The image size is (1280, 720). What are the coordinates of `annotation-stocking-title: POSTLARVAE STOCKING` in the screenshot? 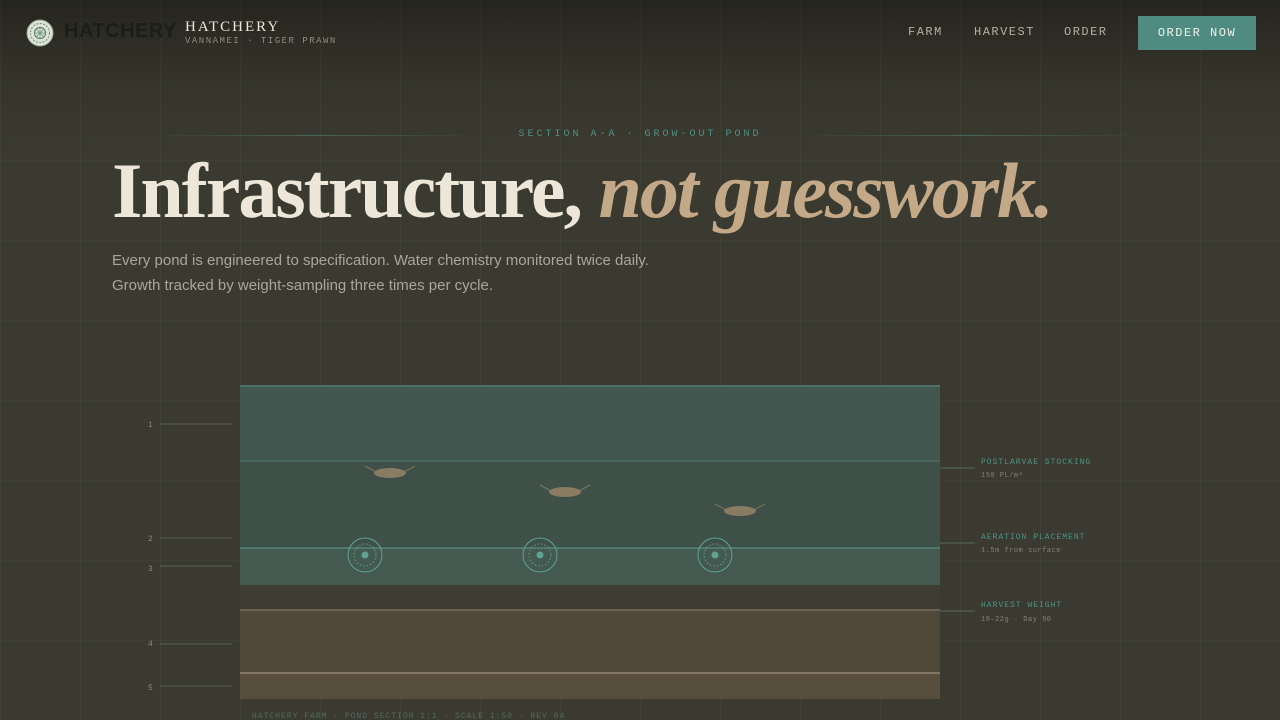 It's located at (1036, 462).